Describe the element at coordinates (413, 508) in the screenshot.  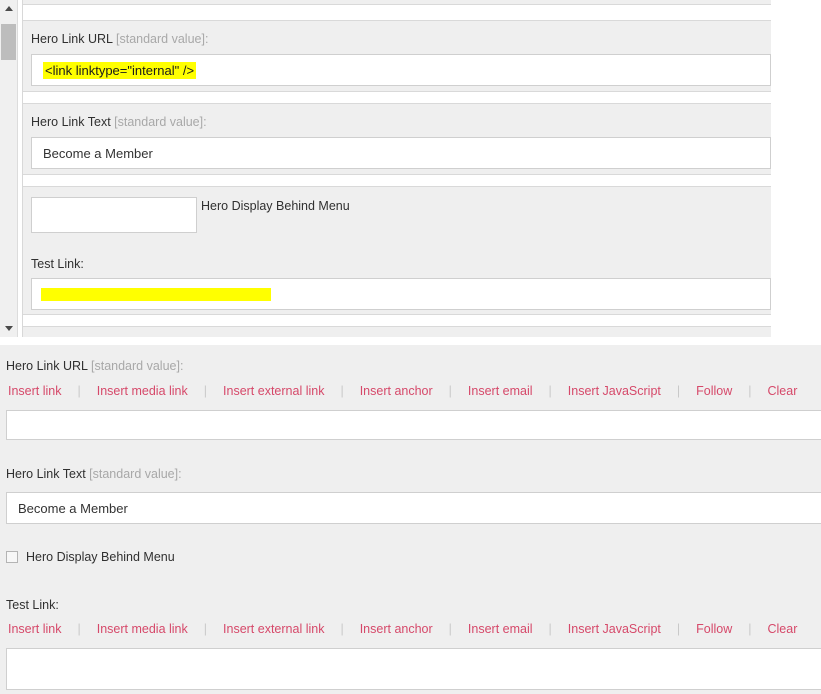
I see `bottom-hero-link-text-input: Become a Member` at that location.